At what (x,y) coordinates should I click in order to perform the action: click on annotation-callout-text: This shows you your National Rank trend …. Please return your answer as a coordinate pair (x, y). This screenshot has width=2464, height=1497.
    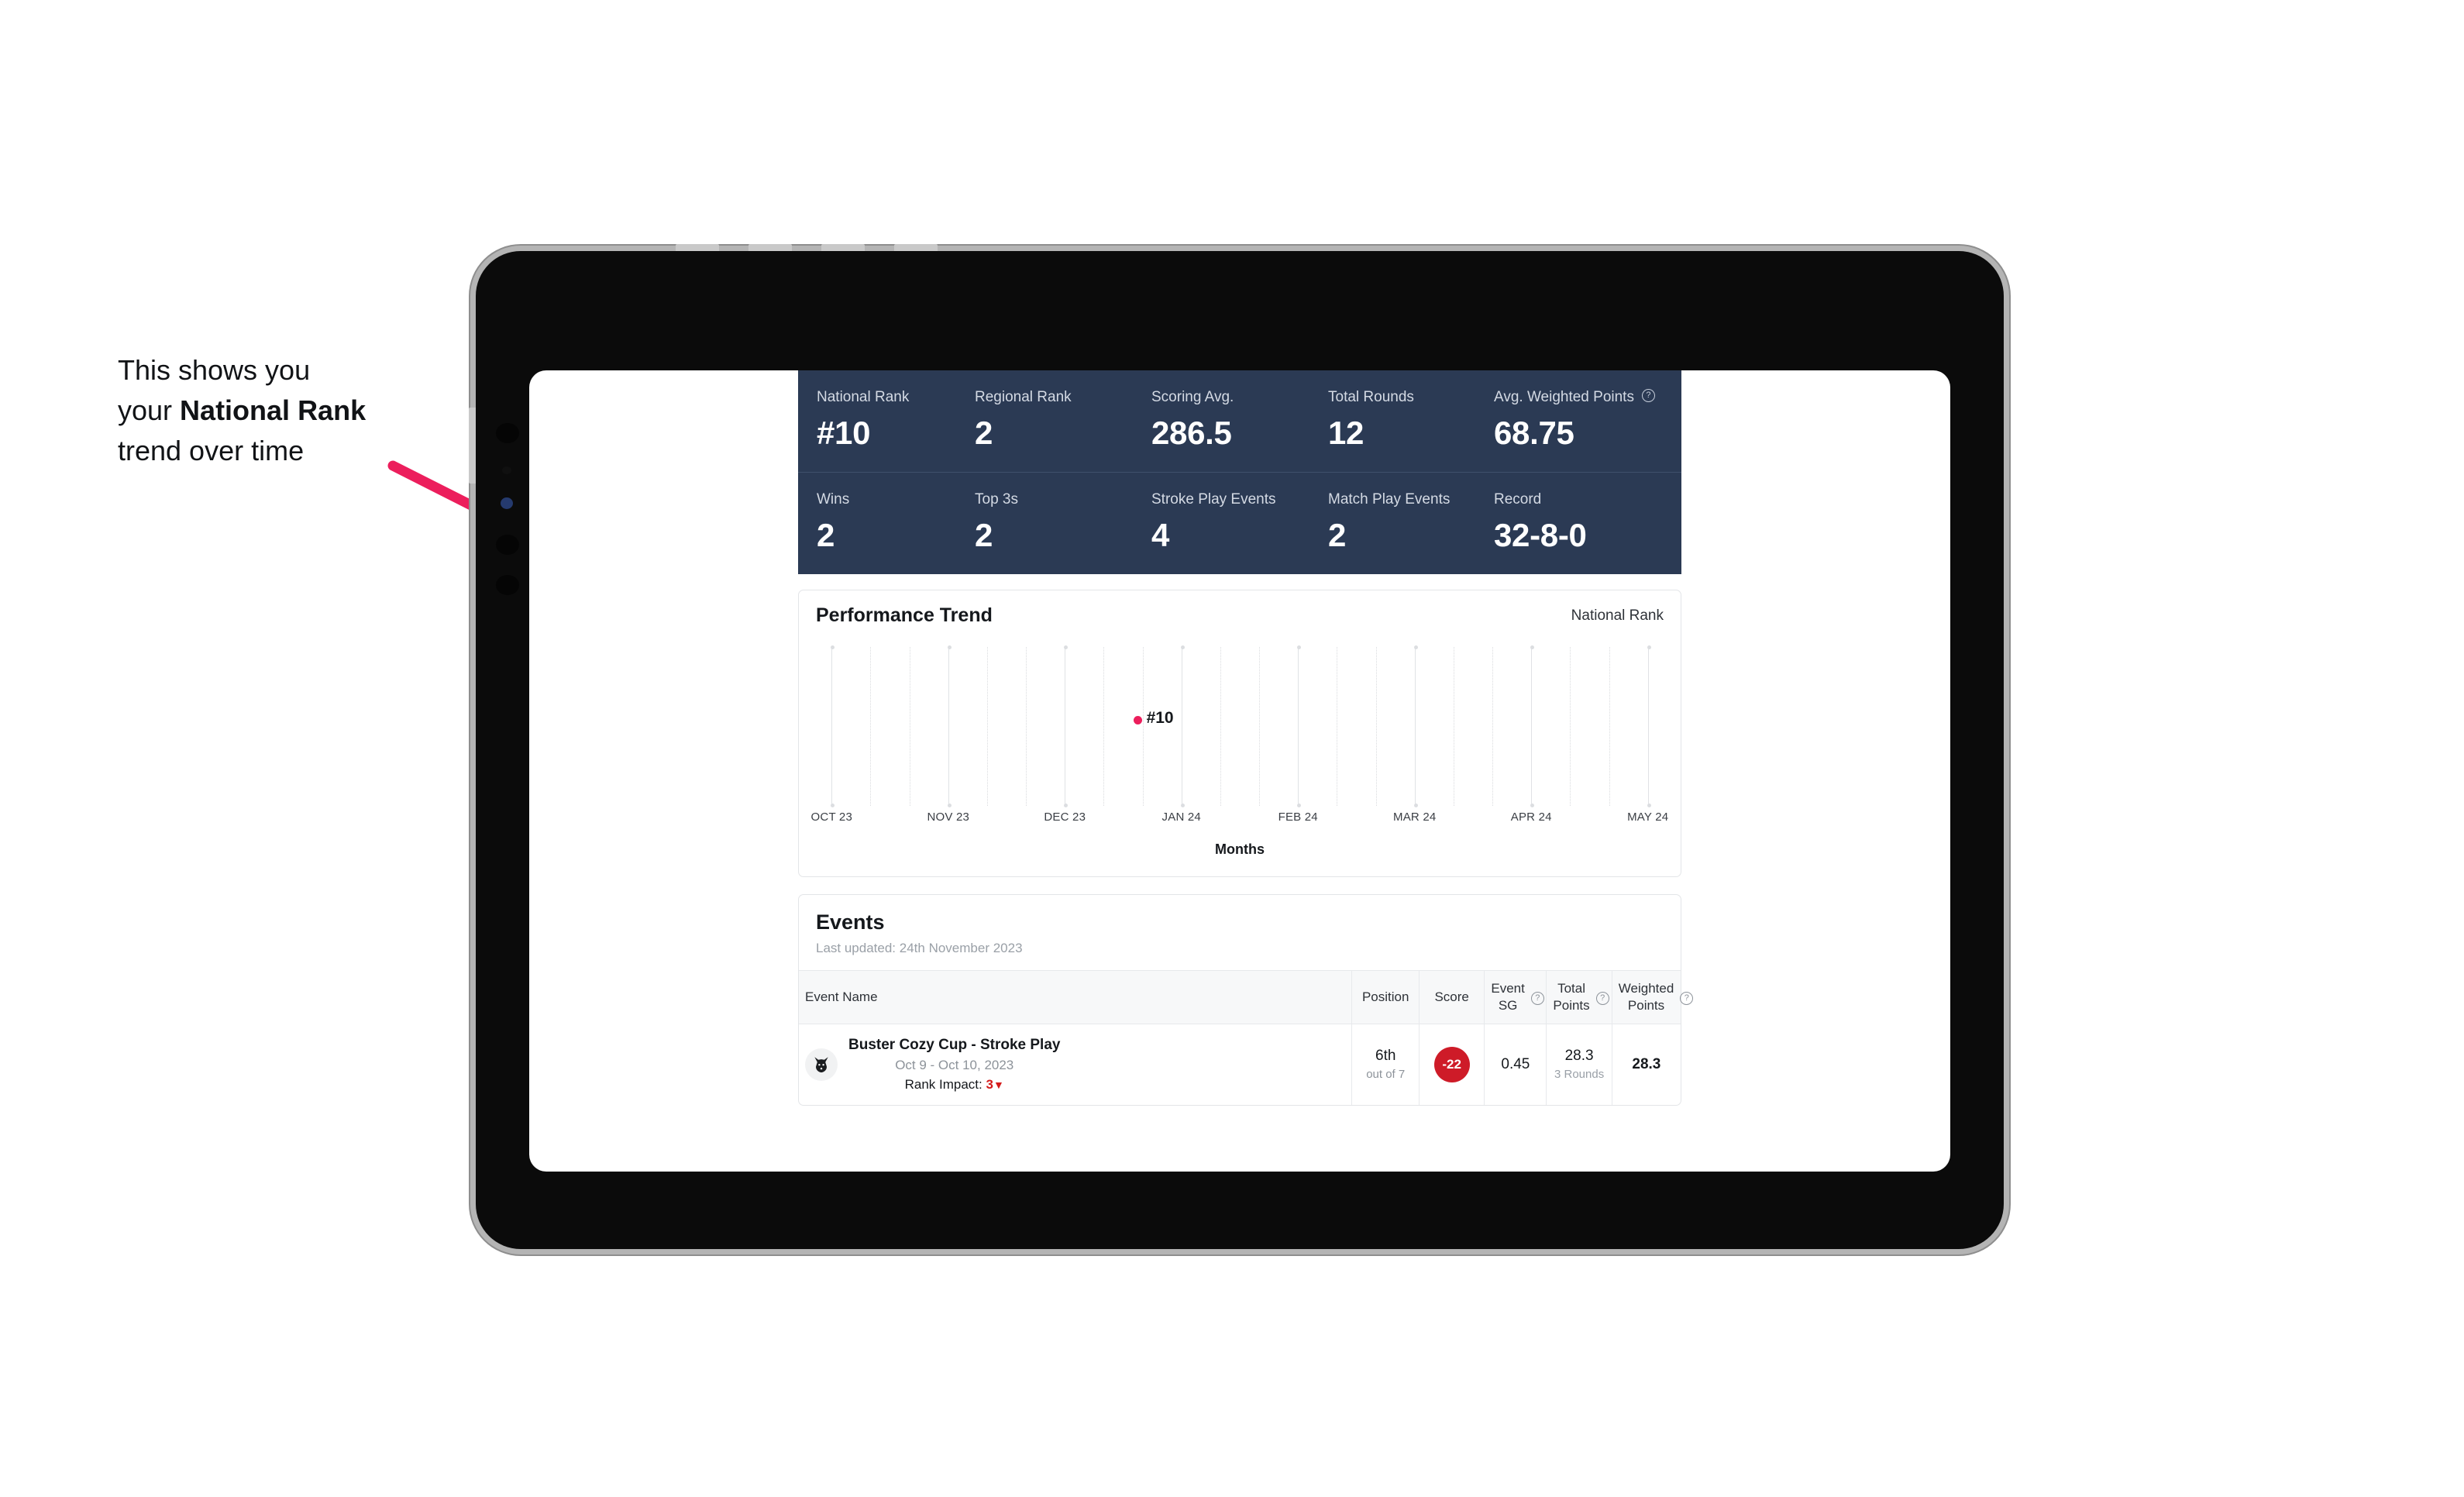
    Looking at the image, I should click on (280, 411).